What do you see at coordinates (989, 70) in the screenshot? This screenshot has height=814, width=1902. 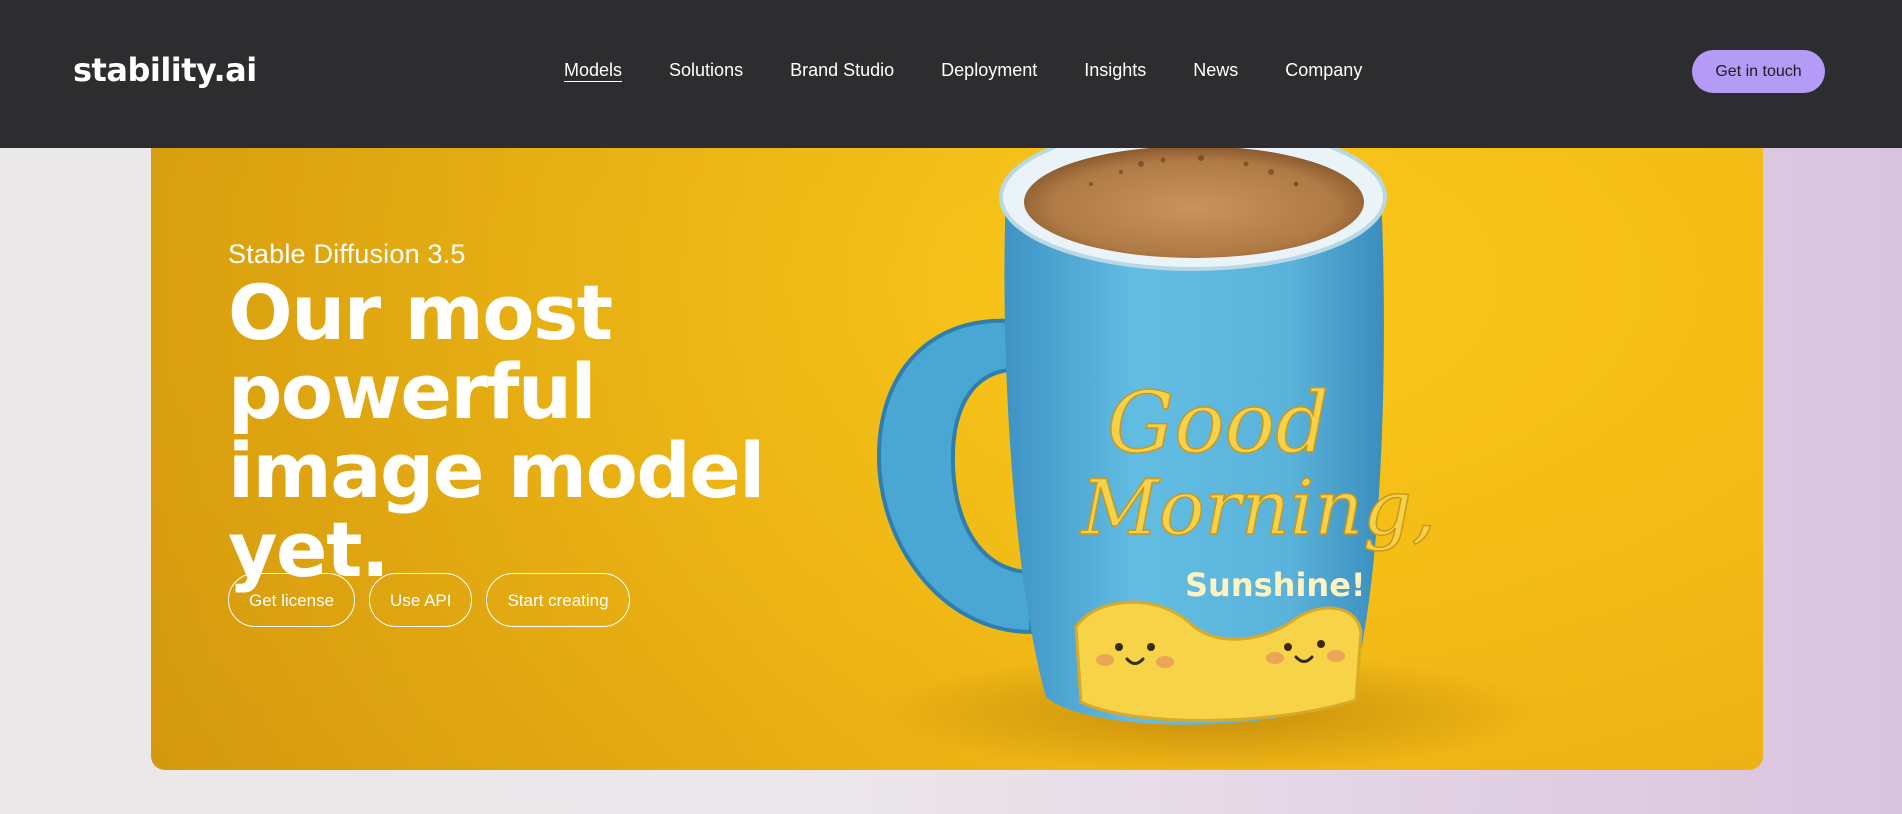 I see `nav-item-deployment: Deployment` at bounding box center [989, 70].